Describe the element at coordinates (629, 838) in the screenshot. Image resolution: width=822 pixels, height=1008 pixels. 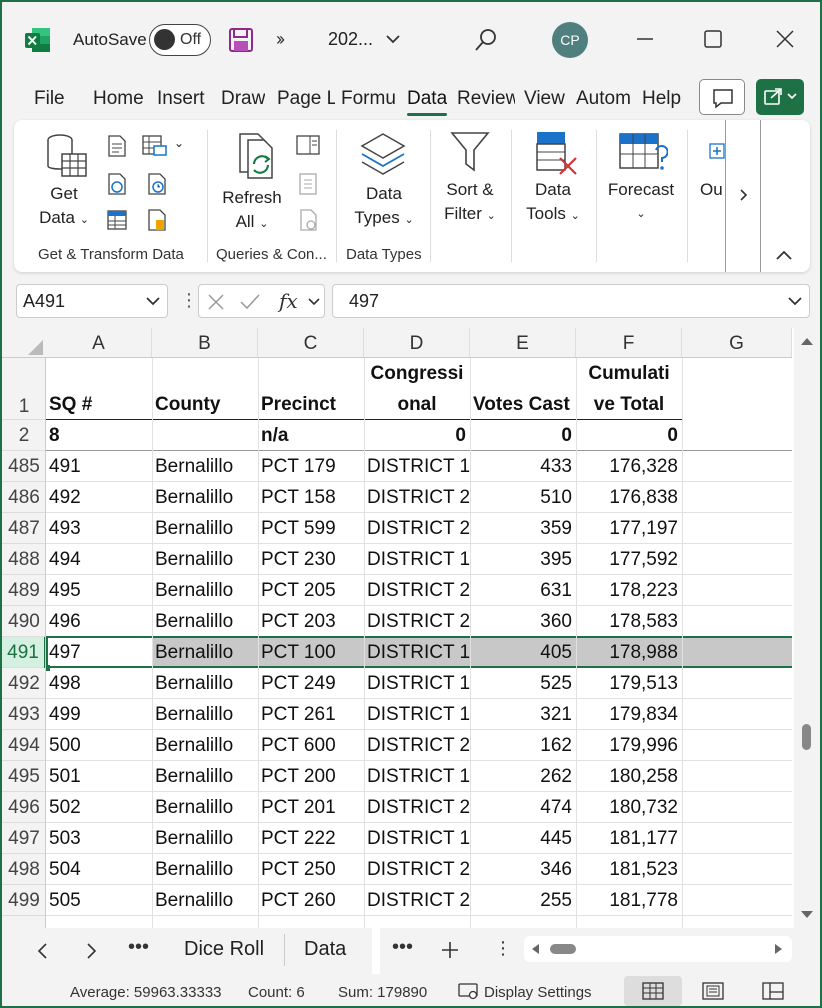
I see `cell: 181,177` at that location.